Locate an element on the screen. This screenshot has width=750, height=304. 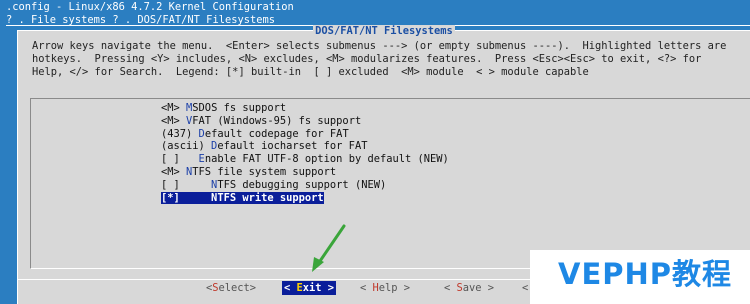
menu-item-iocharset: (ascii) Default iocharset for FAT is located at coordinates (305, 146).